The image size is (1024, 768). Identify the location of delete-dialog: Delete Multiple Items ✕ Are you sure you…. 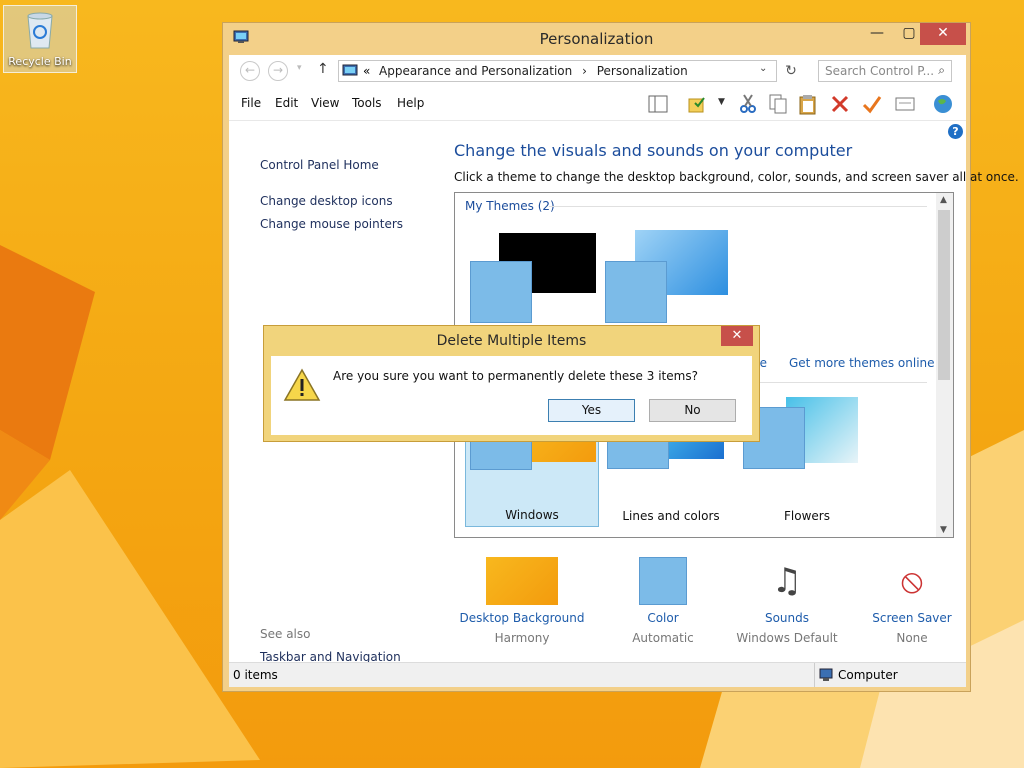
(511, 383).